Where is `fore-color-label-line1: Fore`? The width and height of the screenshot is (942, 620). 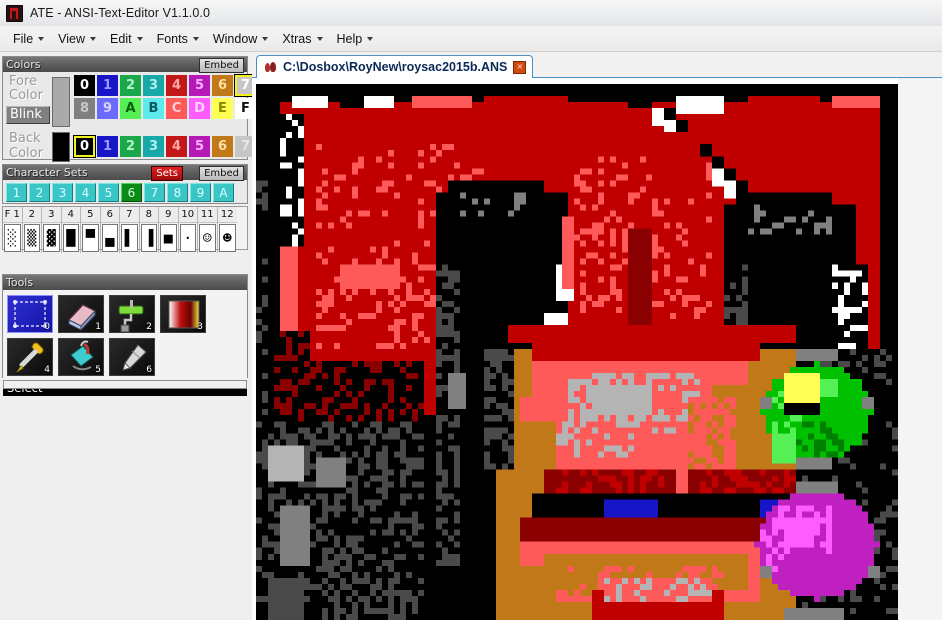 fore-color-label-line1: Fore is located at coordinates (23, 81).